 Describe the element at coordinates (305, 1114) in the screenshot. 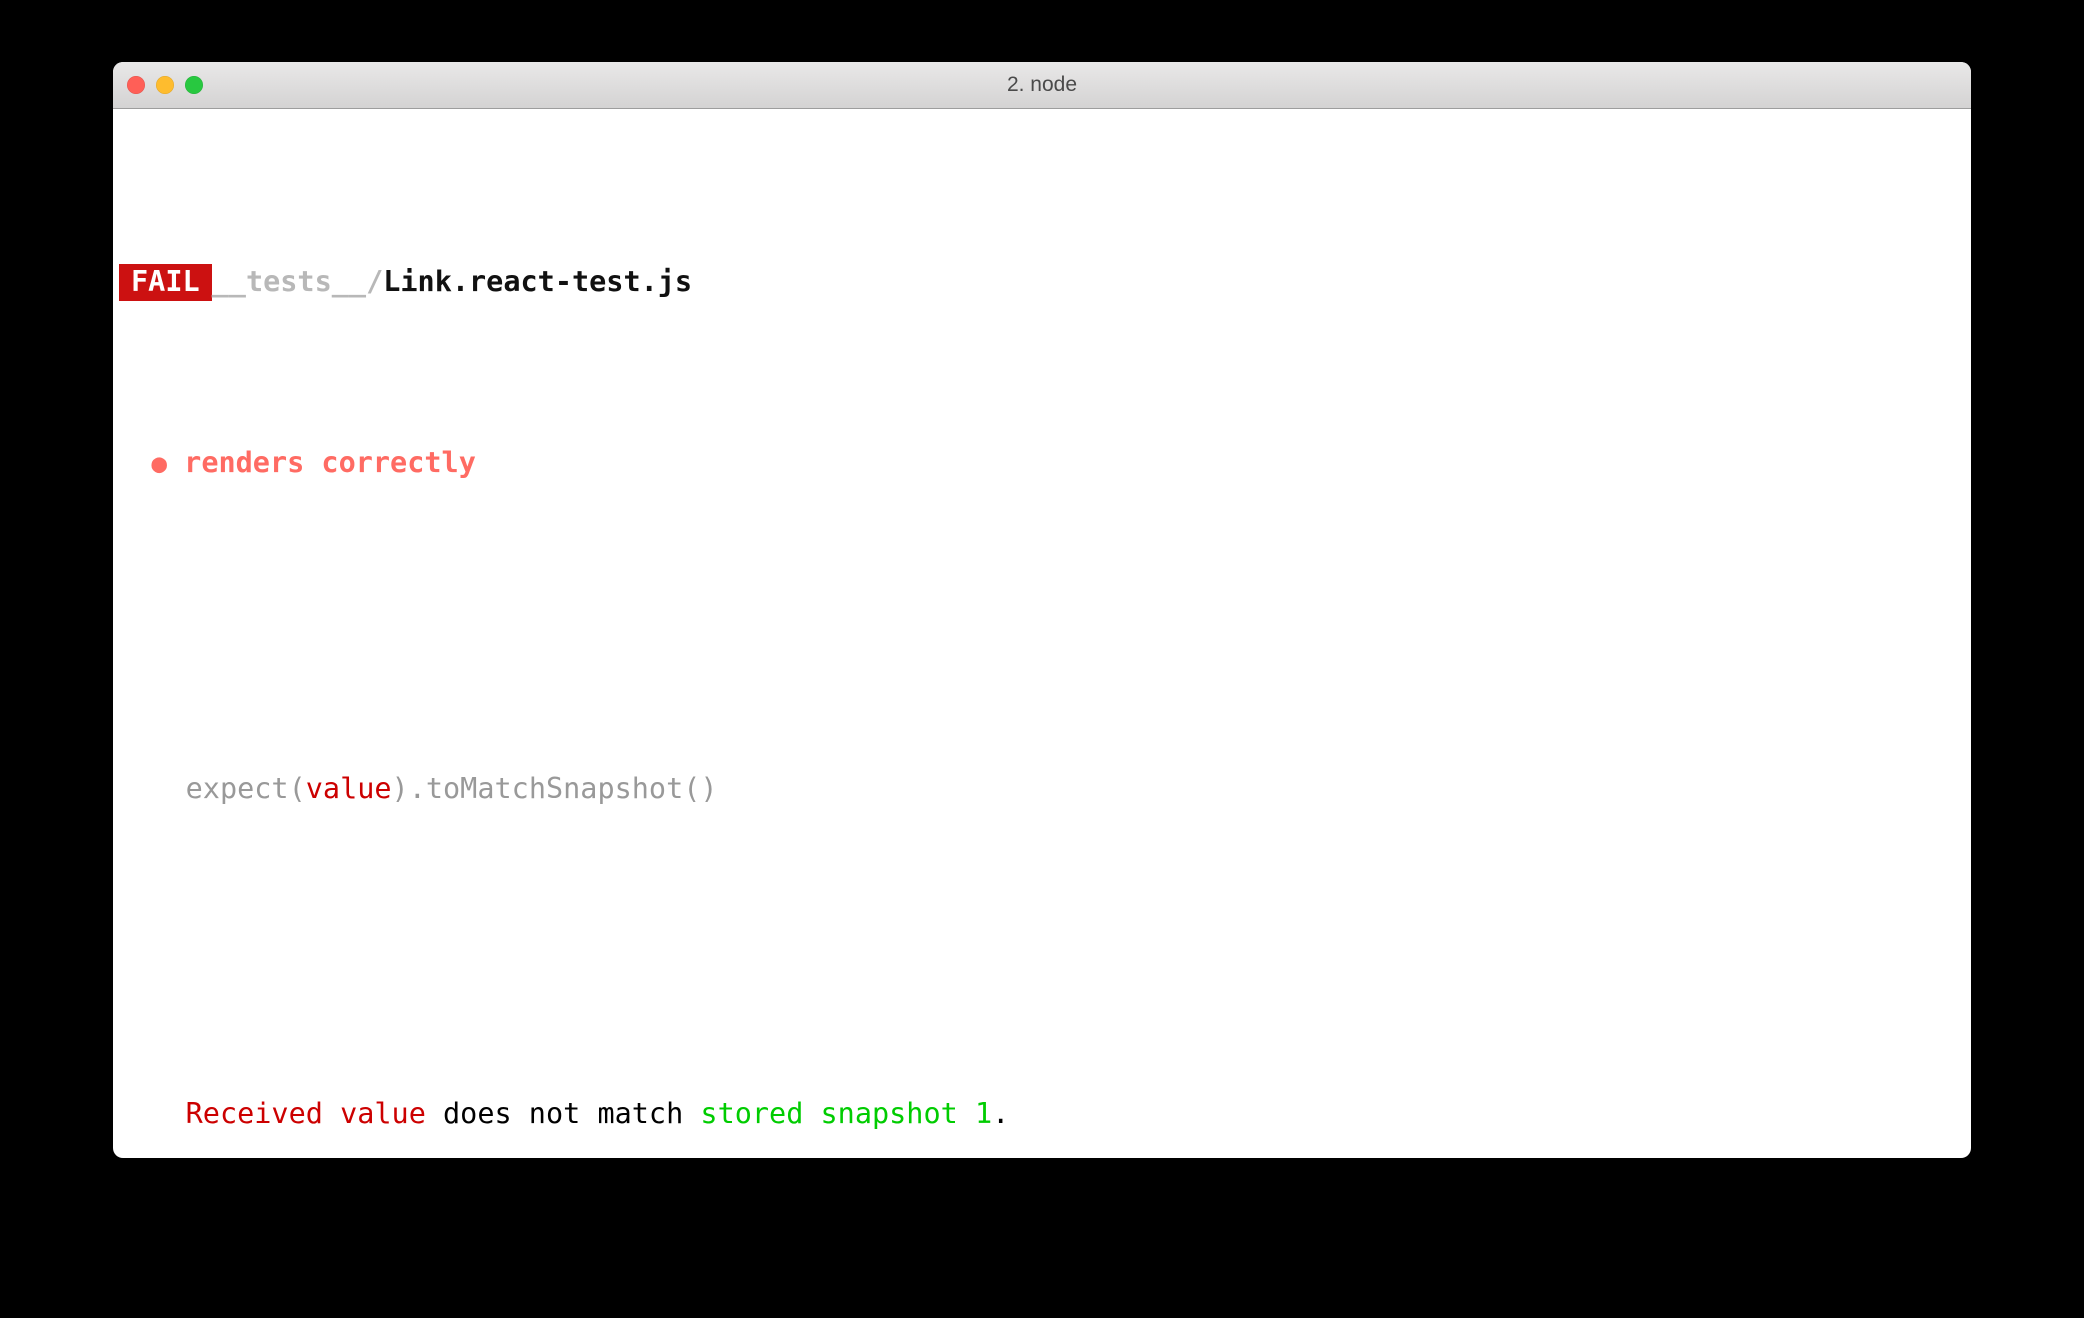

I see `mismatch-received-label: Received value` at that location.